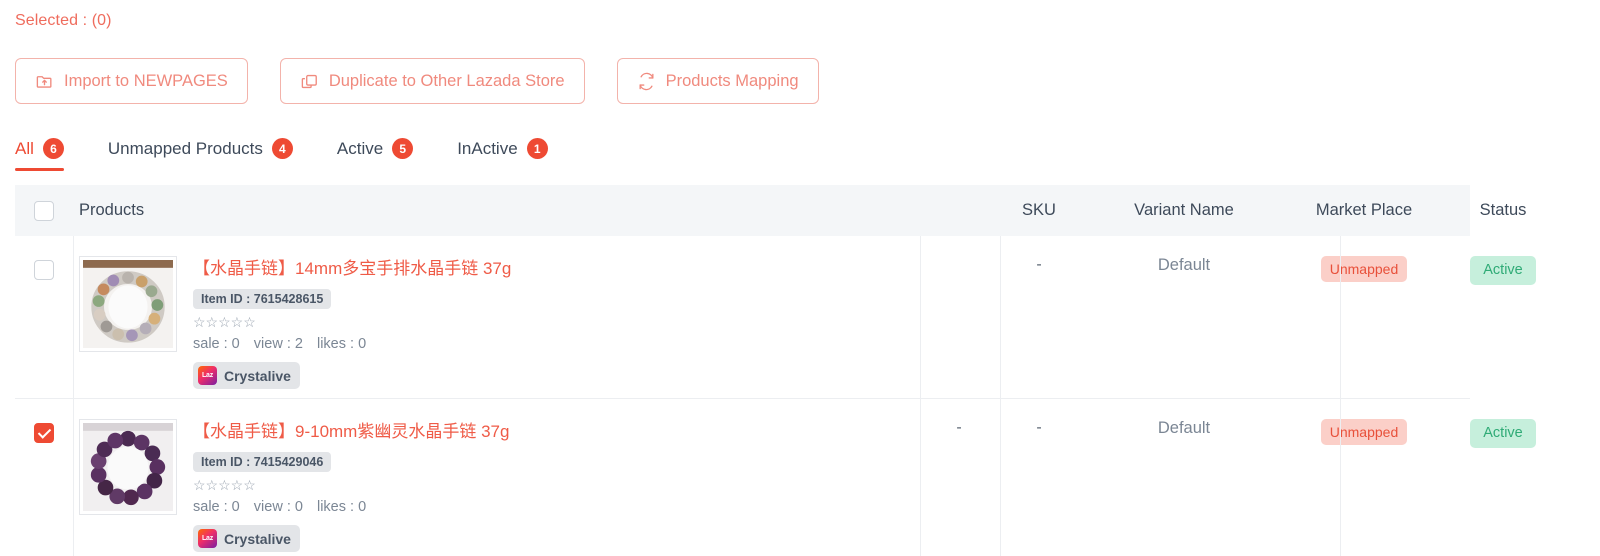  What do you see at coordinates (39, 154) in the screenshot?
I see `tab-all: All 6` at bounding box center [39, 154].